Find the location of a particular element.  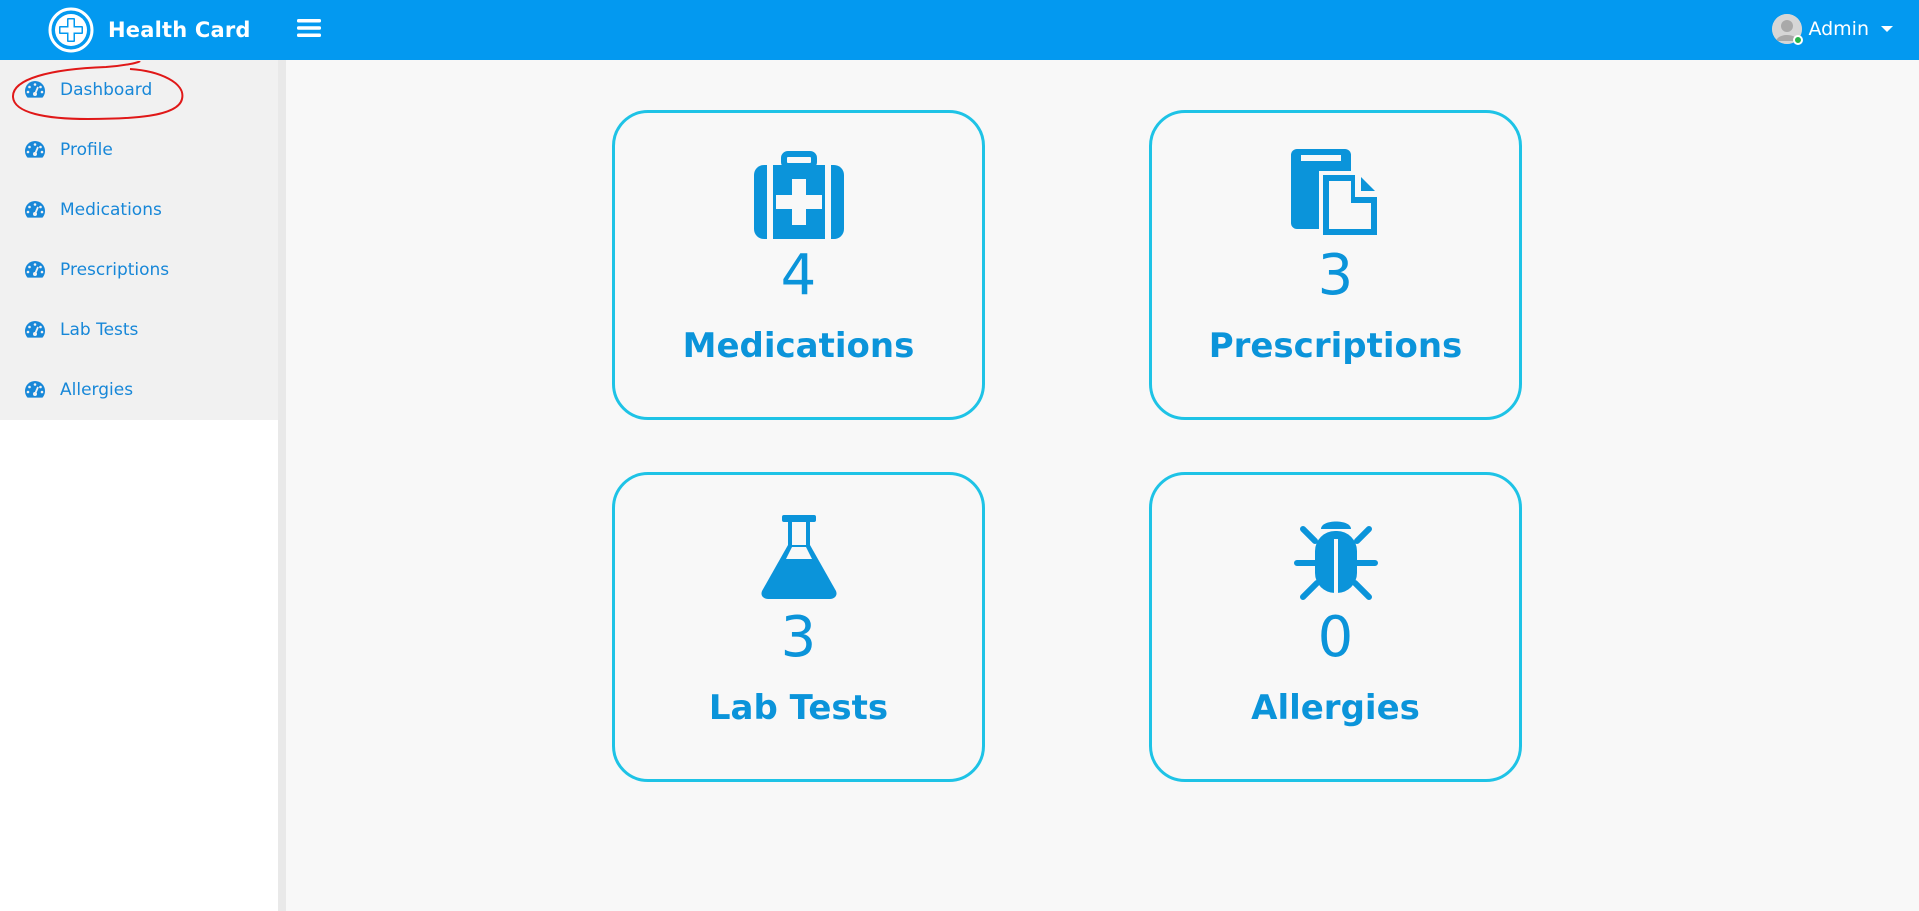

user-name: Admin is located at coordinates (1838, 29).